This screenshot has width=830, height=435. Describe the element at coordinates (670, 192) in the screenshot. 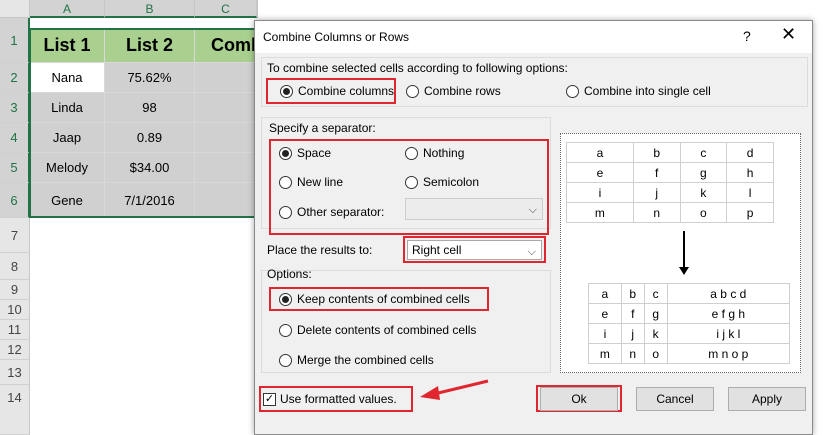

I see `table-row: ijkl` at that location.